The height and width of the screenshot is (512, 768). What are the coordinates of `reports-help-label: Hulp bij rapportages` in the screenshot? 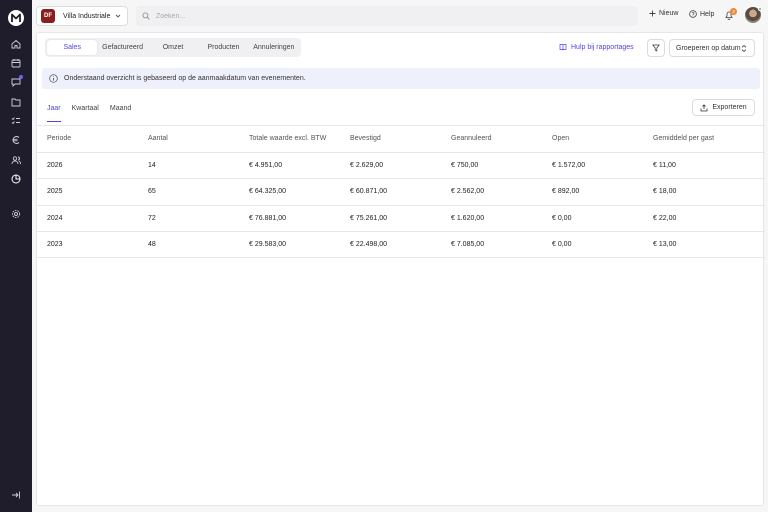 It's located at (602, 47).